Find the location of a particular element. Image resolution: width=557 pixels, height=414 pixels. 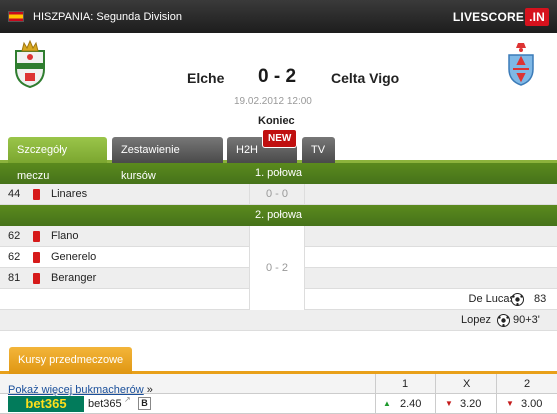

logo-tld: .IN is located at coordinates (537, 16).